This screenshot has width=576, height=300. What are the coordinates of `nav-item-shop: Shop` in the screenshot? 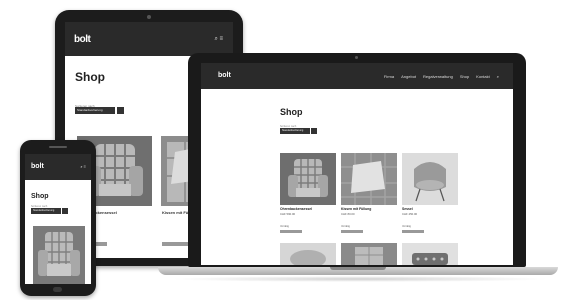 It's located at (464, 76).